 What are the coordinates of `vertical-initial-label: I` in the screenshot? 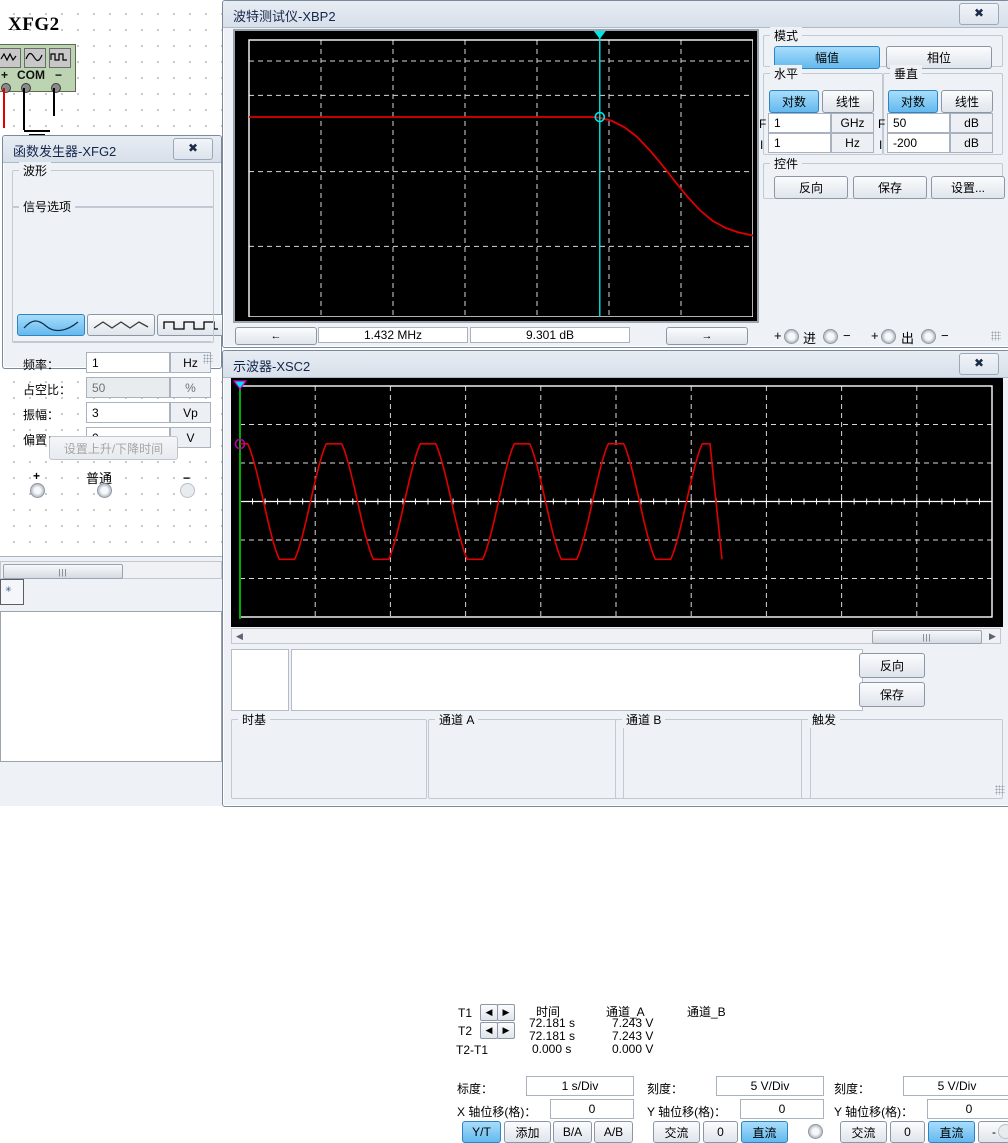 It's located at (881, 145).